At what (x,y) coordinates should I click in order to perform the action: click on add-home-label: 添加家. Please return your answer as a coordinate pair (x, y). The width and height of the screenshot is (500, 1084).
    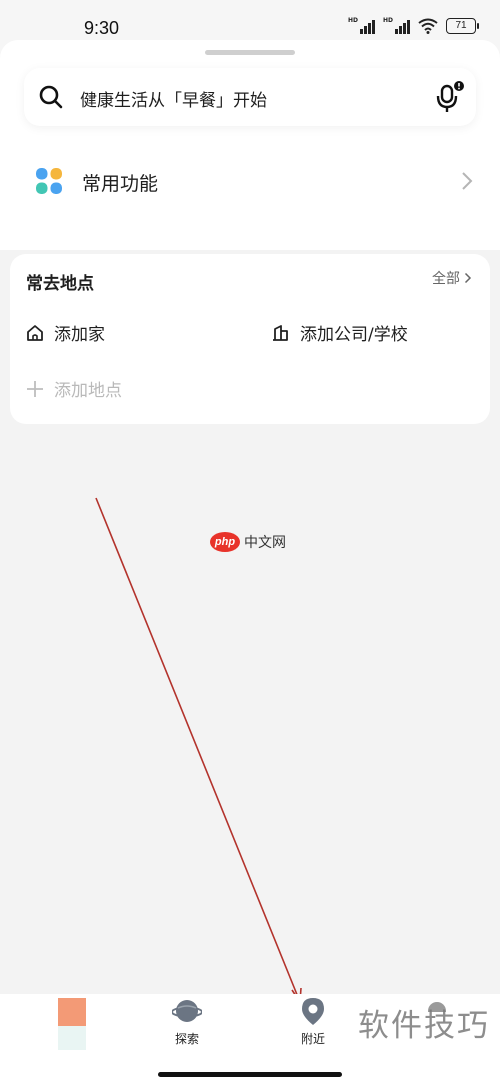
    Looking at the image, I should click on (79, 335).